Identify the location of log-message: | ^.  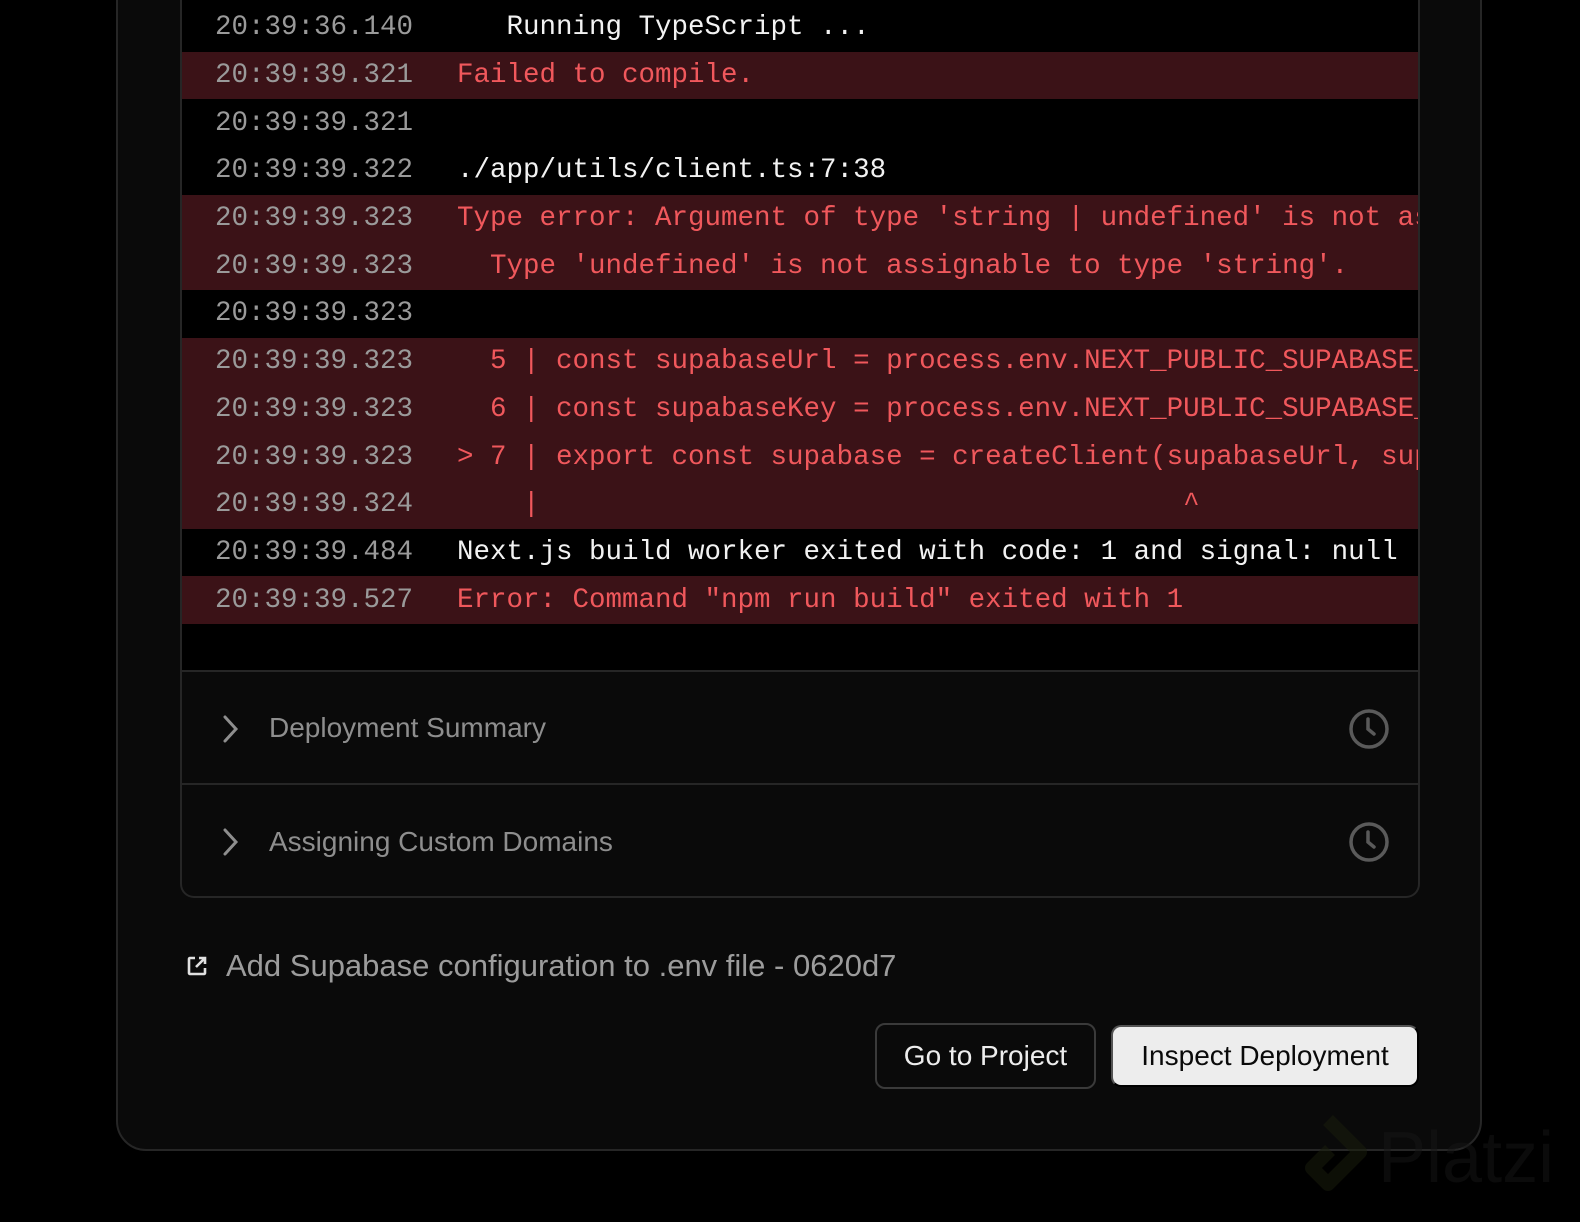
(828, 505).